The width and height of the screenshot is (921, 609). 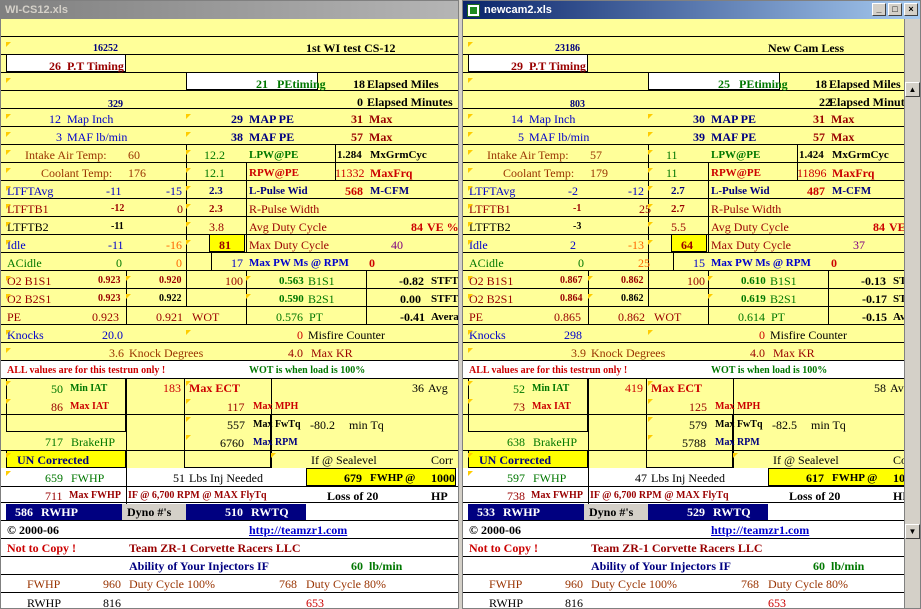 I want to click on left-min-iat-label: Min IAT, so click(x=89, y=388).